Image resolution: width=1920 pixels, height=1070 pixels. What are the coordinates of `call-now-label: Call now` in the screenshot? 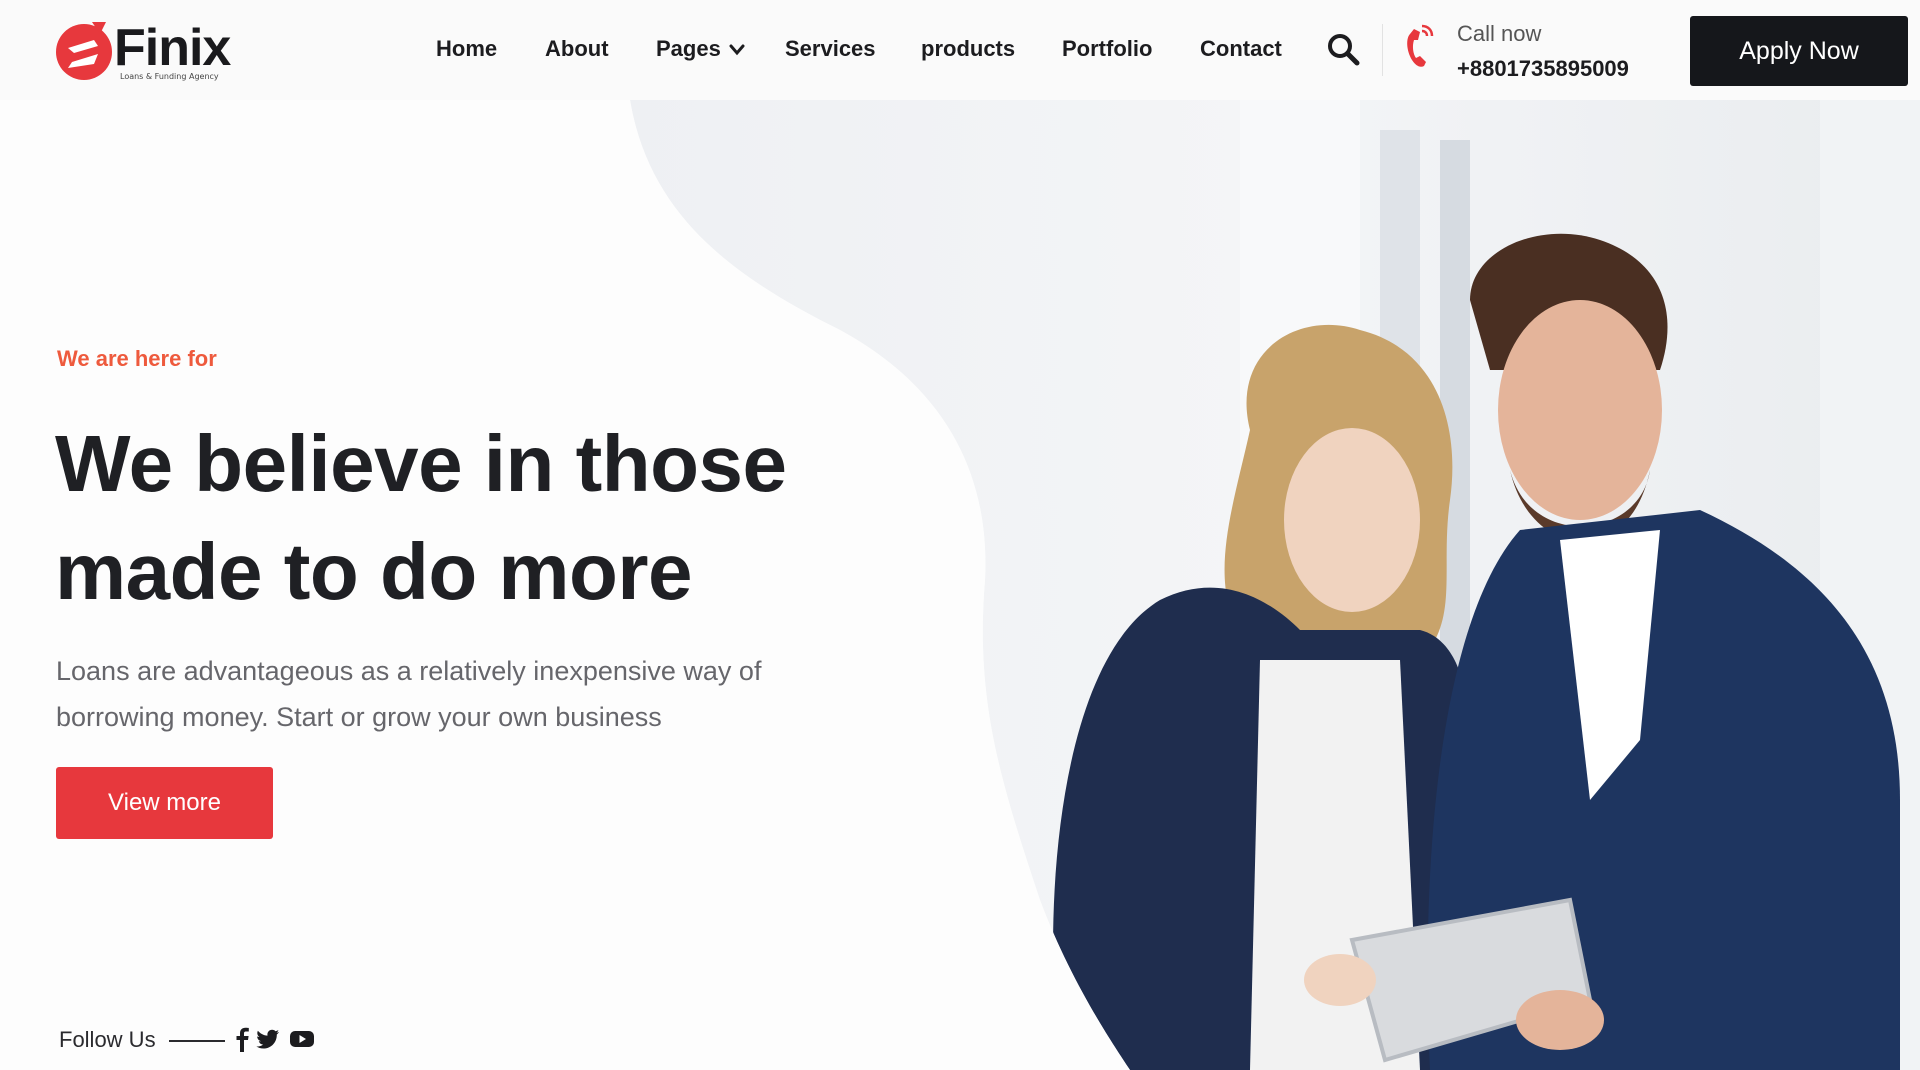 It's located at (1499, 33).